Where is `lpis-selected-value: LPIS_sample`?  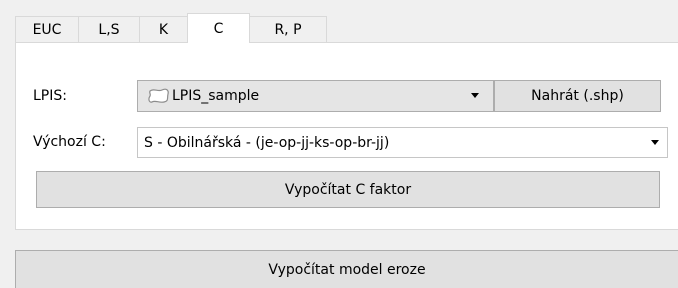 lpis-selected-value: LPIS_sample is located at coordinates (216, 96).